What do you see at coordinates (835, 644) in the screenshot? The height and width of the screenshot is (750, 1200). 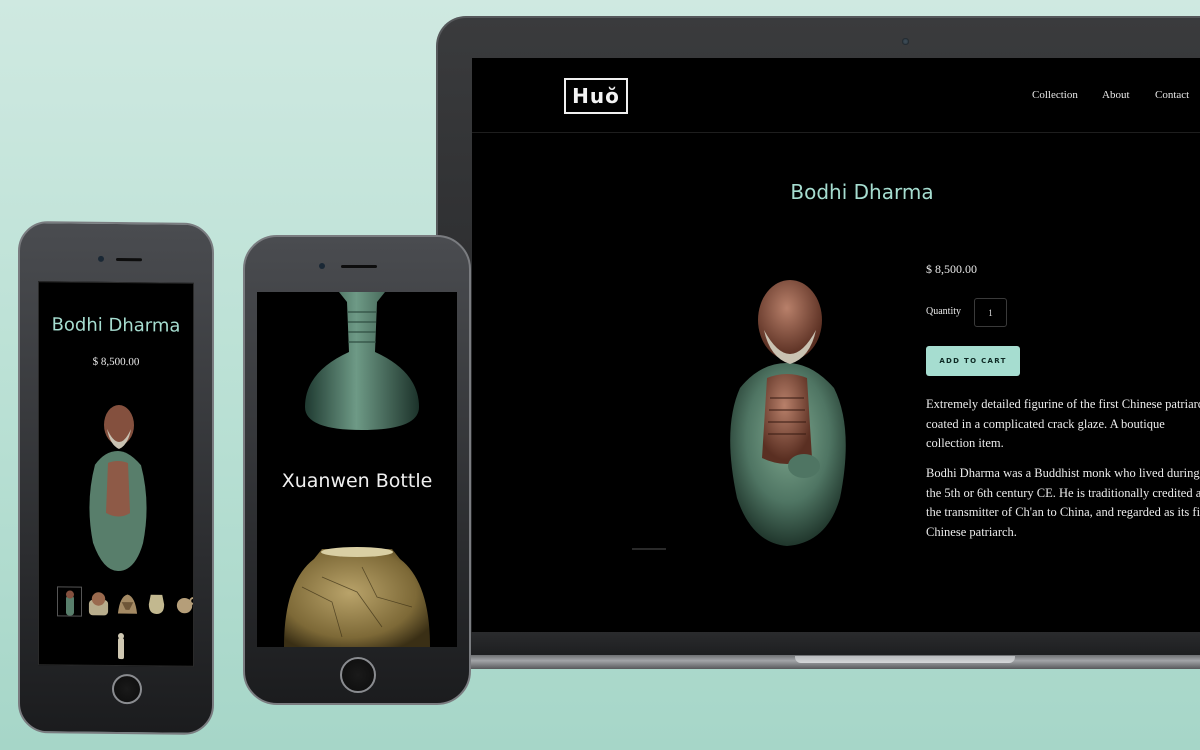 I see `laptop-hinge` at bounding box center [835, 644].